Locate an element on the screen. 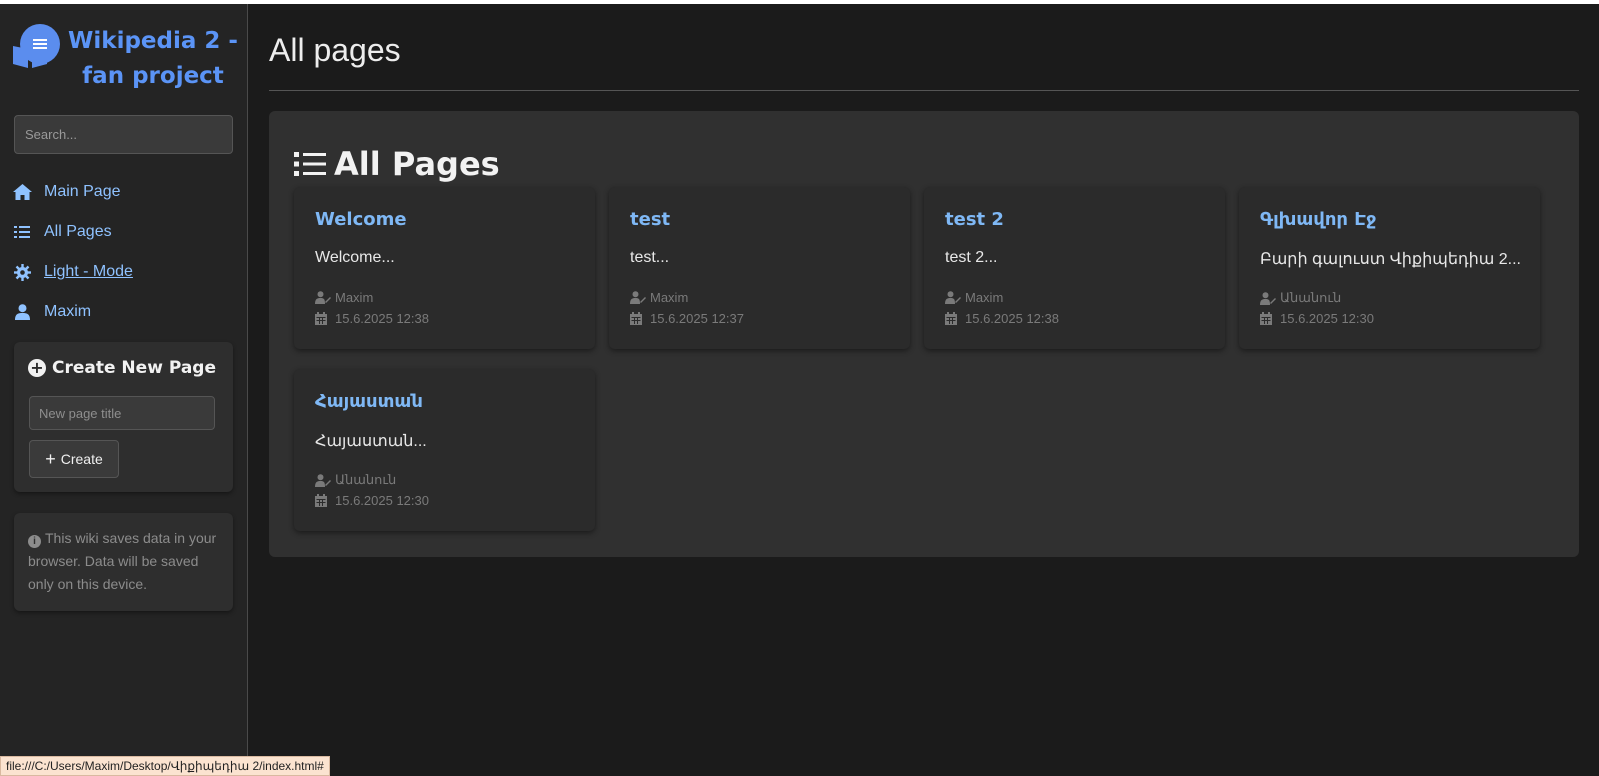 The height and width of the screenshot is (776, 1599). page-card-title: test 2 is located at coordinates (974, 219).